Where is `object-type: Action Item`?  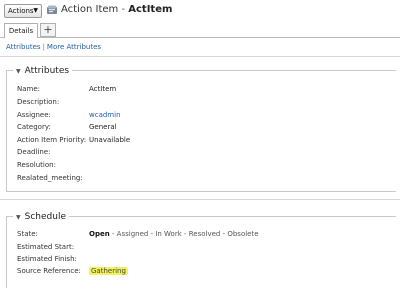
object-type: Action Item is located at coordinates (90, 9).